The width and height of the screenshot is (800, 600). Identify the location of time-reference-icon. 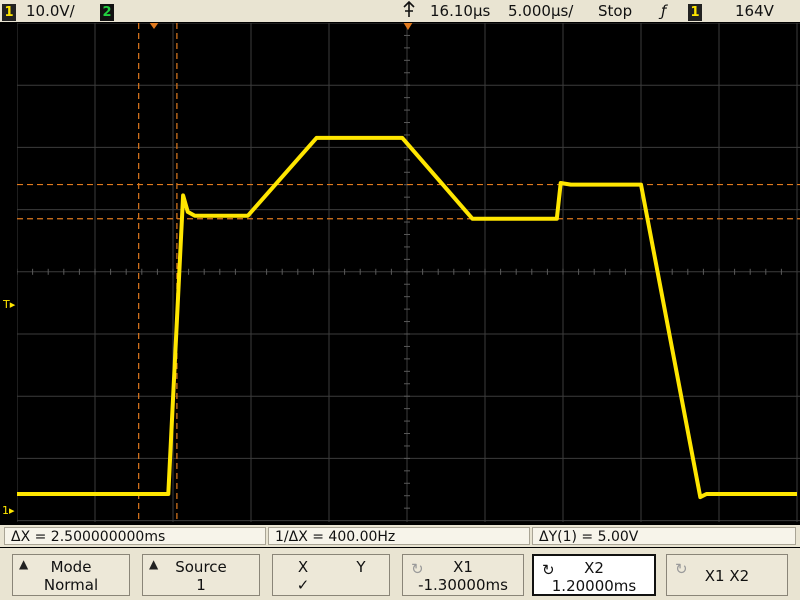
(409, 11).